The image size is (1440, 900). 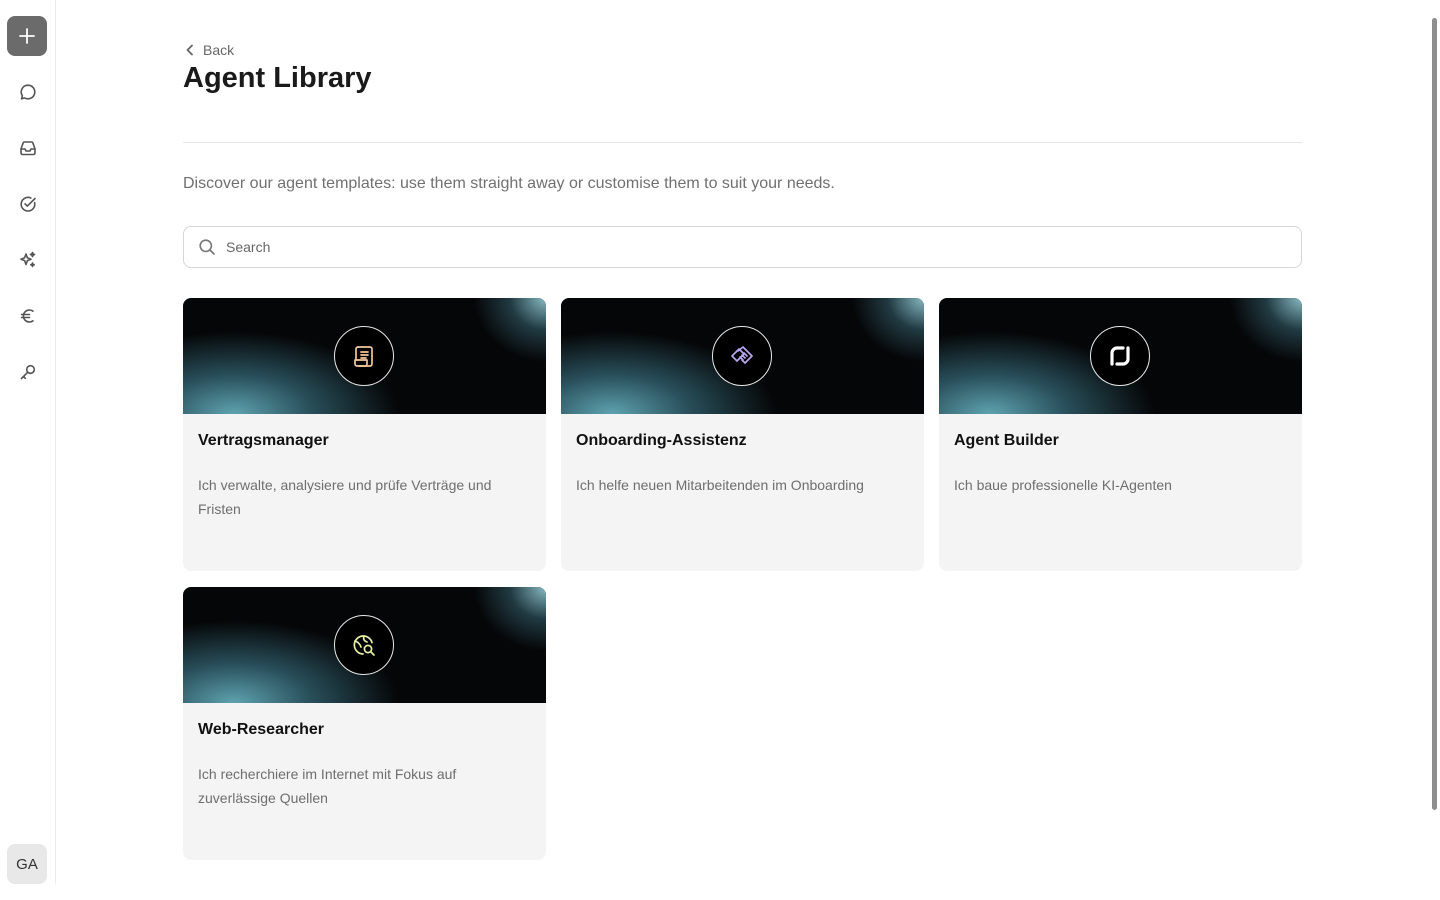 I want to click on card-title: Agent Builder, so click(x=1006, y=440).